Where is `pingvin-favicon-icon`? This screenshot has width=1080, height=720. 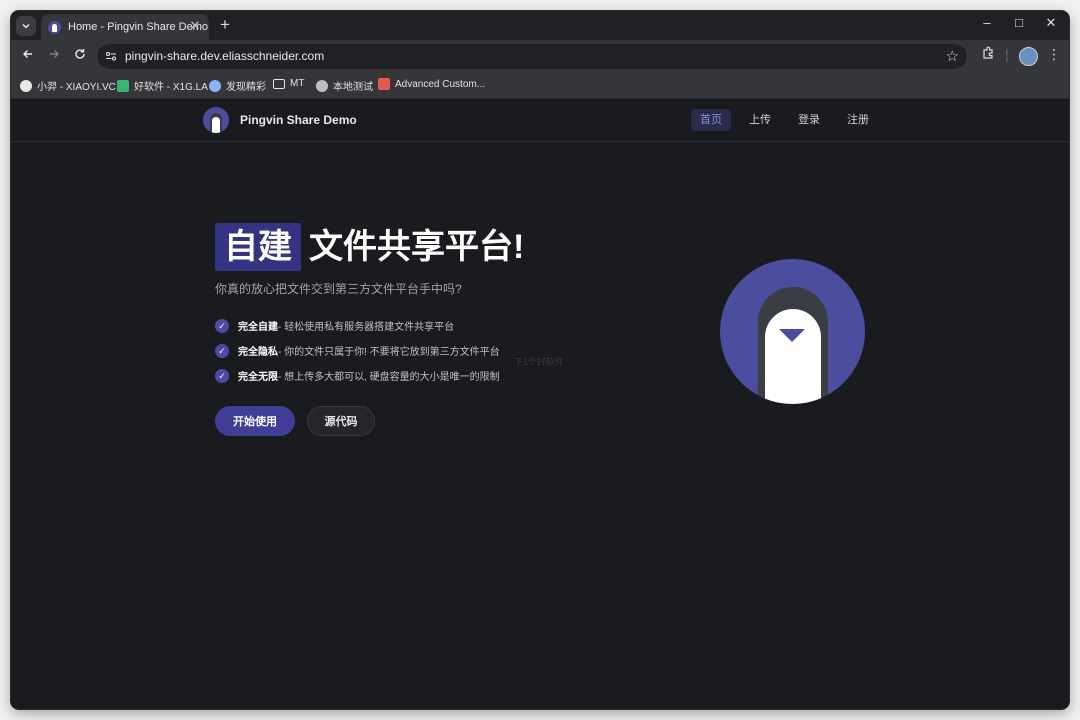 pingvin-favicon-icon is located at coordinates (54, 27).